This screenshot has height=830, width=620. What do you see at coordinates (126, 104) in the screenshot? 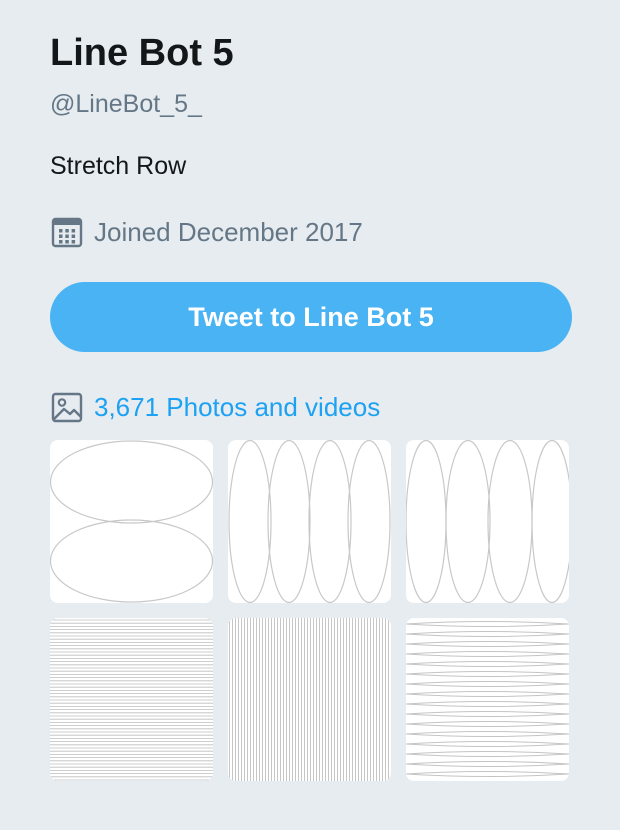
I see `profile-handle: @LineBot_5_` at bounding box center [126, 104].